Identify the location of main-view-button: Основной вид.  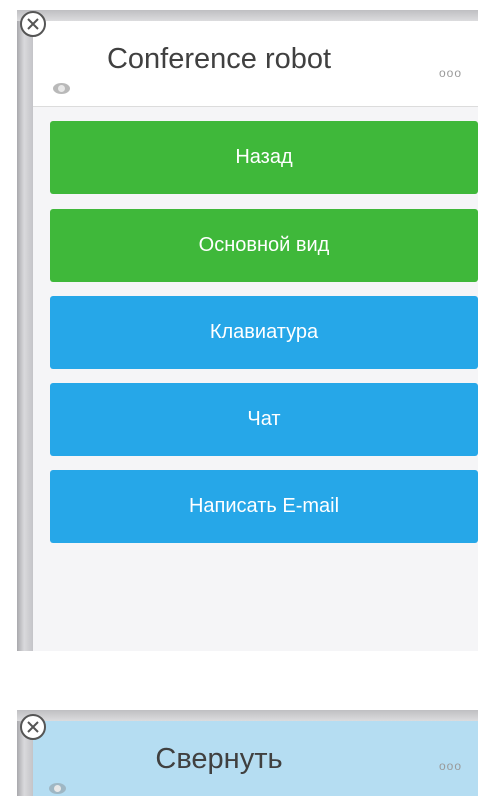
(264, 245).